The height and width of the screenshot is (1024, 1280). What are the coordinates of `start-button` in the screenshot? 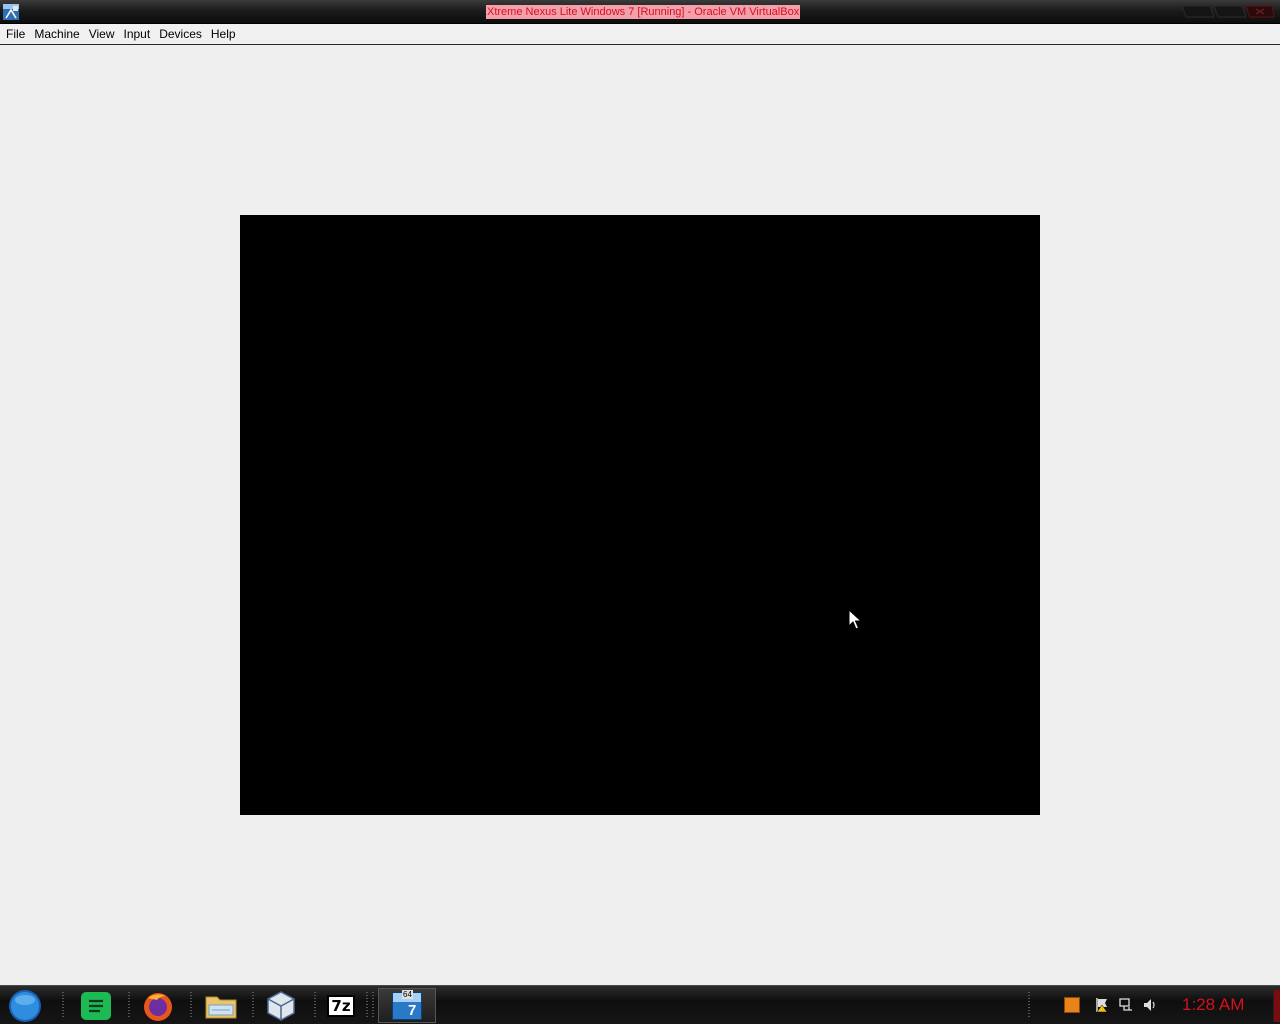 It's located at (25, 1006).